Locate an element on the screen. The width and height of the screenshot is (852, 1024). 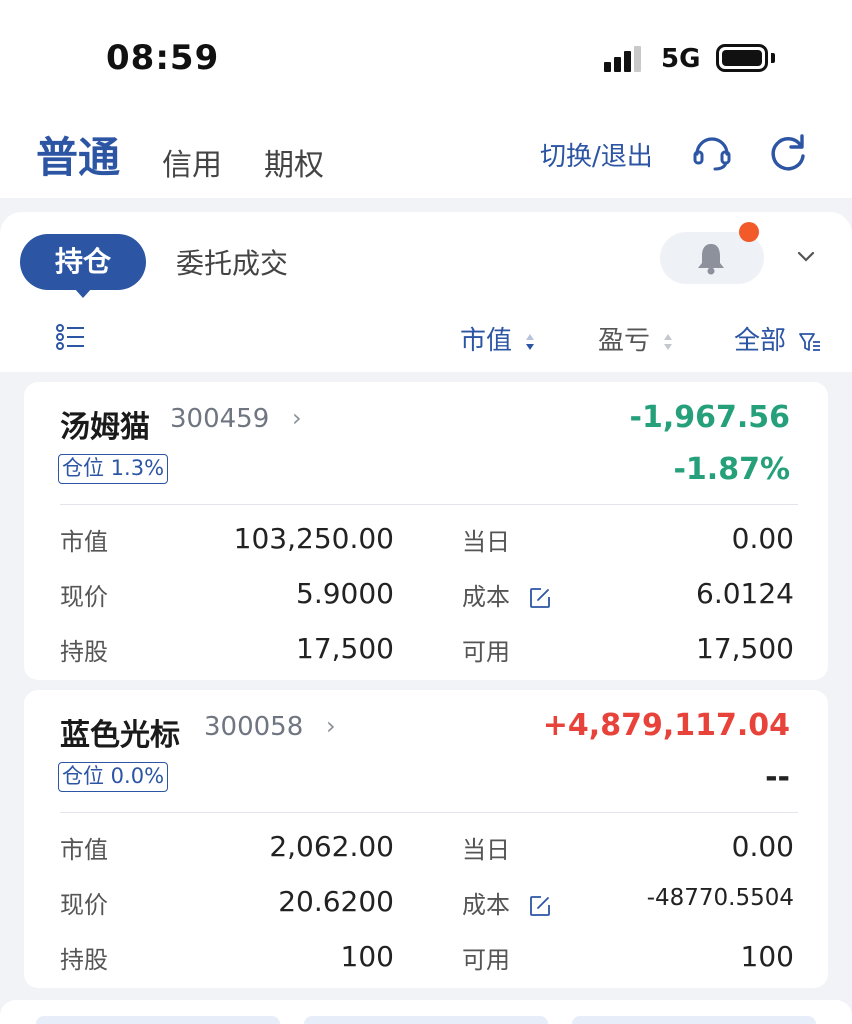
stock-name: 蓝色光标 is located at coordinates (120, 735).